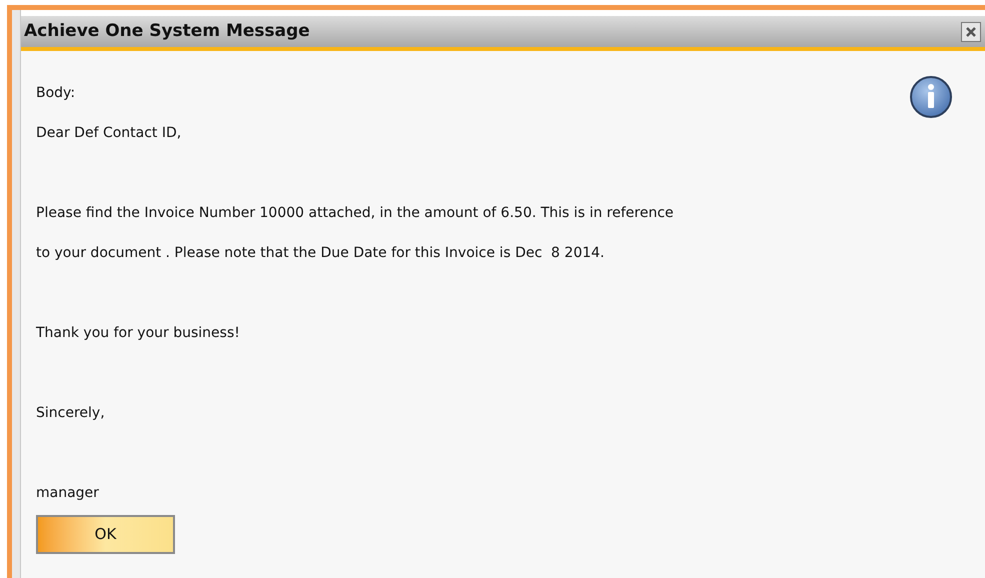 The image size is (985, 578). I want to click on info-icon, so click(931, 97).